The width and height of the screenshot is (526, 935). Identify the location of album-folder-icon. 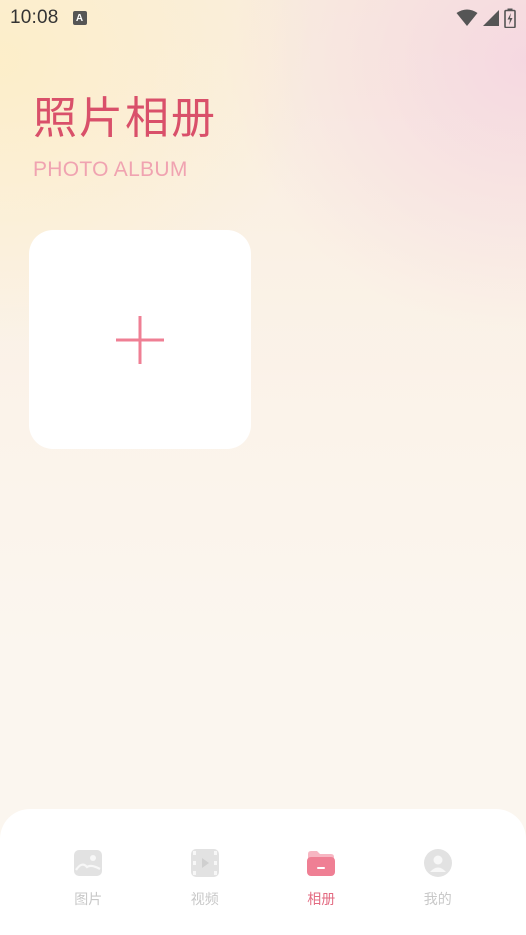
(321, 863).